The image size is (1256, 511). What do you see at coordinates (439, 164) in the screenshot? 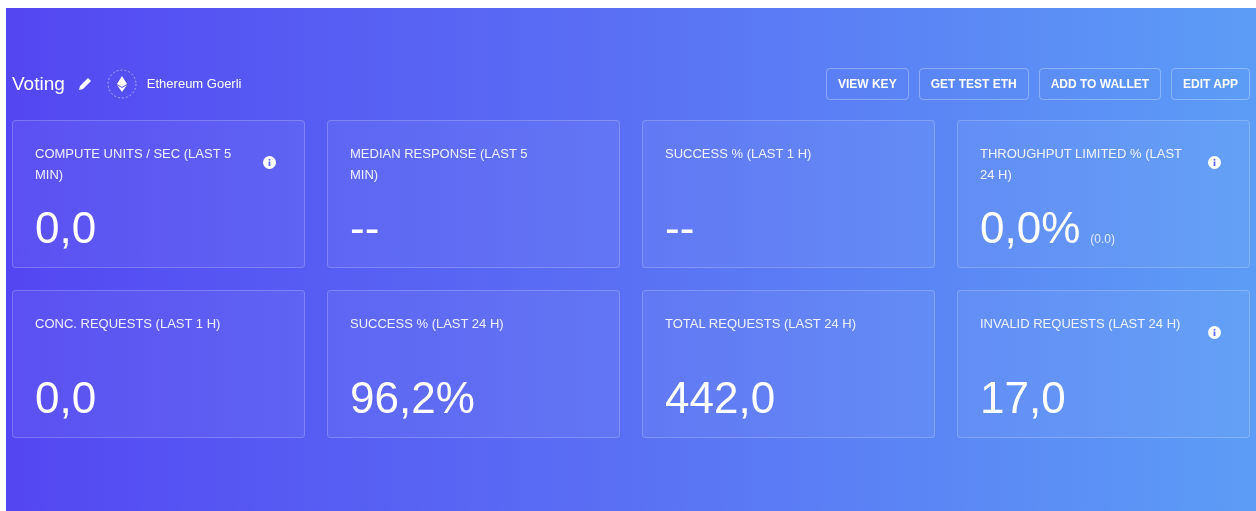
I see `metric-label: MEDIAN RESPONSE (LAST 5 MIN)` at bounding box center [439, 164].